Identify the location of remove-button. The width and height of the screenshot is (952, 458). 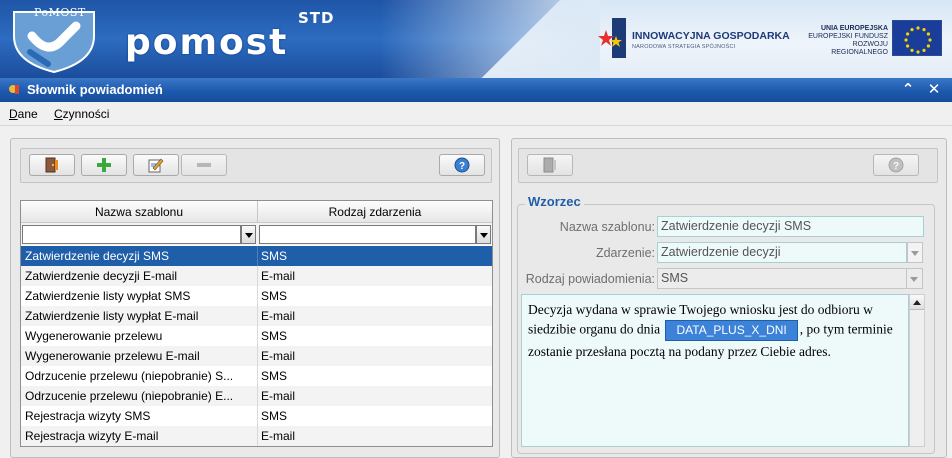
(204, 165).